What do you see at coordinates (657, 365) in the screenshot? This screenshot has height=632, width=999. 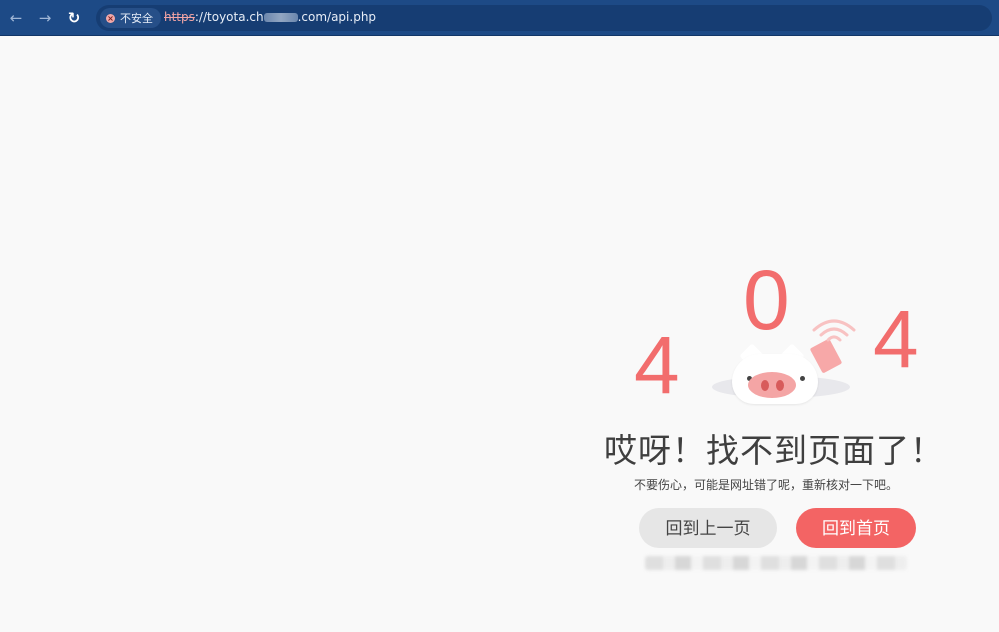 I see `error-digit-4-left: 4` at bounding box center [657, 365].